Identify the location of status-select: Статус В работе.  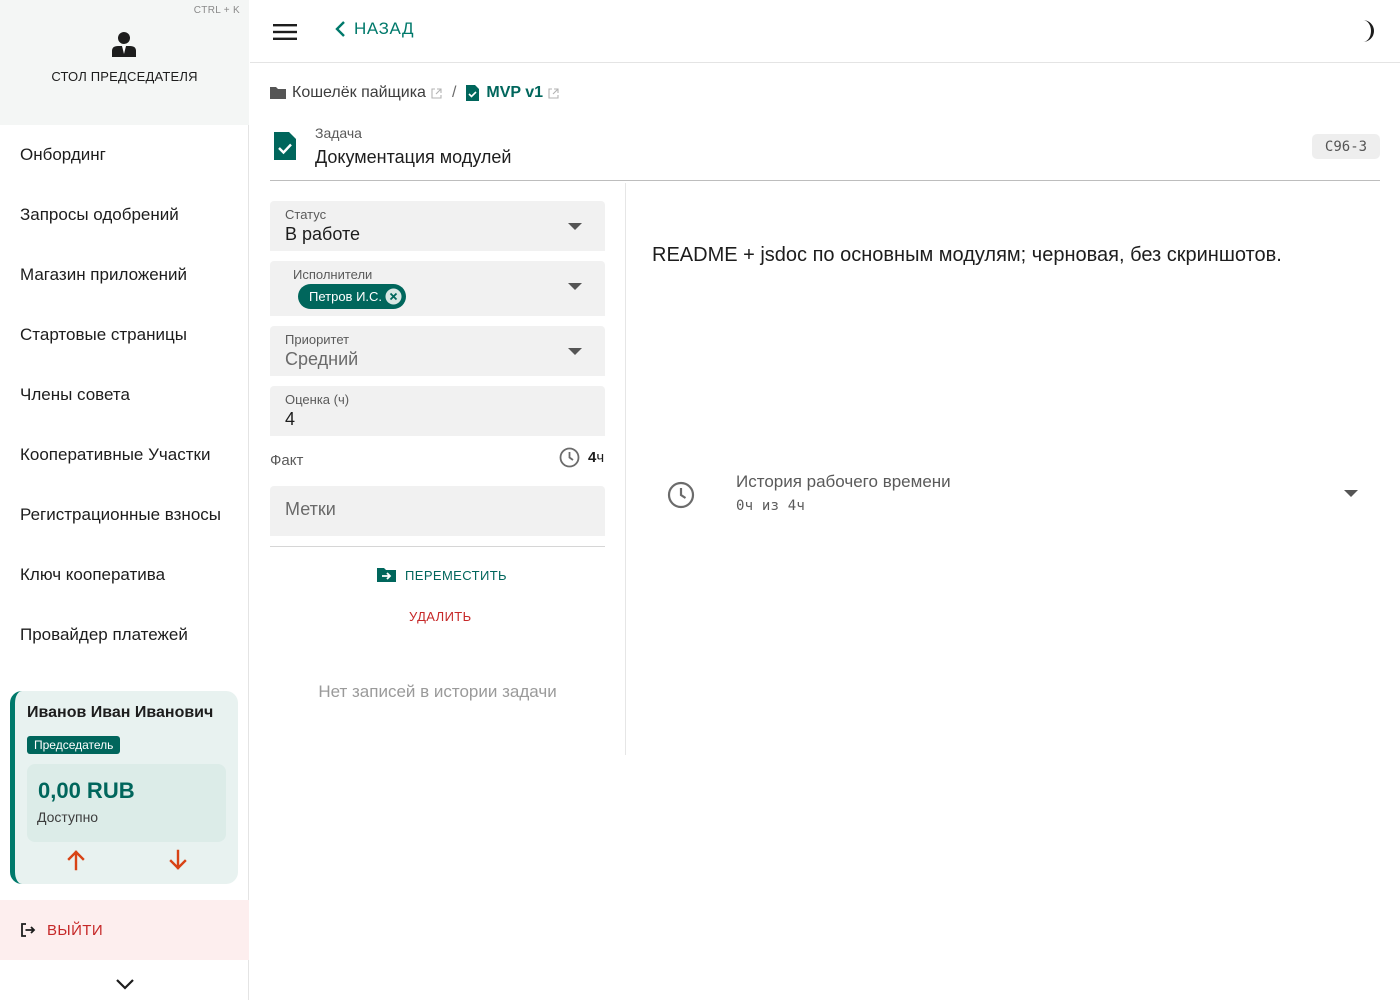
(437, 226).